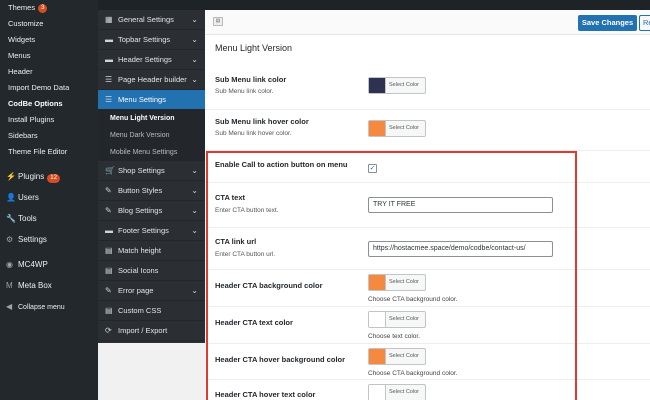 Image resolution: width=650 pixels, height=400 pixels. Describe the element at coordinates (140, 190) in the screenshot. I see `options-nav-label: Button Styles` at that location.